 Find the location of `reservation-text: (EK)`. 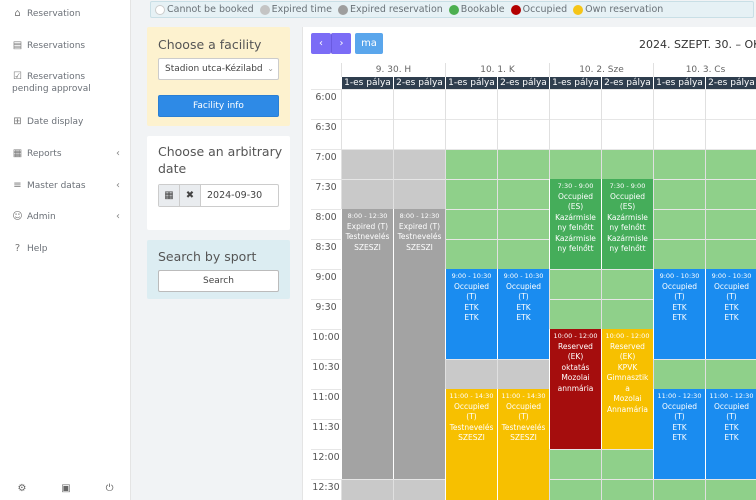

reservation-text: (EK) is located at coordinates (627, 356).